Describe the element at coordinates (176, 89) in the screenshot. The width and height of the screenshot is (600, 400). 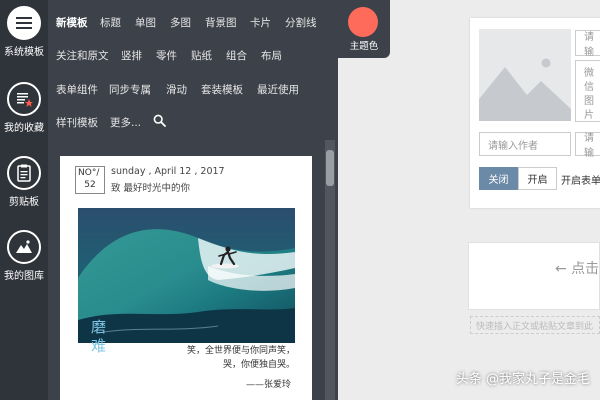
I see `menu-item-slide: 滑动` at that location.